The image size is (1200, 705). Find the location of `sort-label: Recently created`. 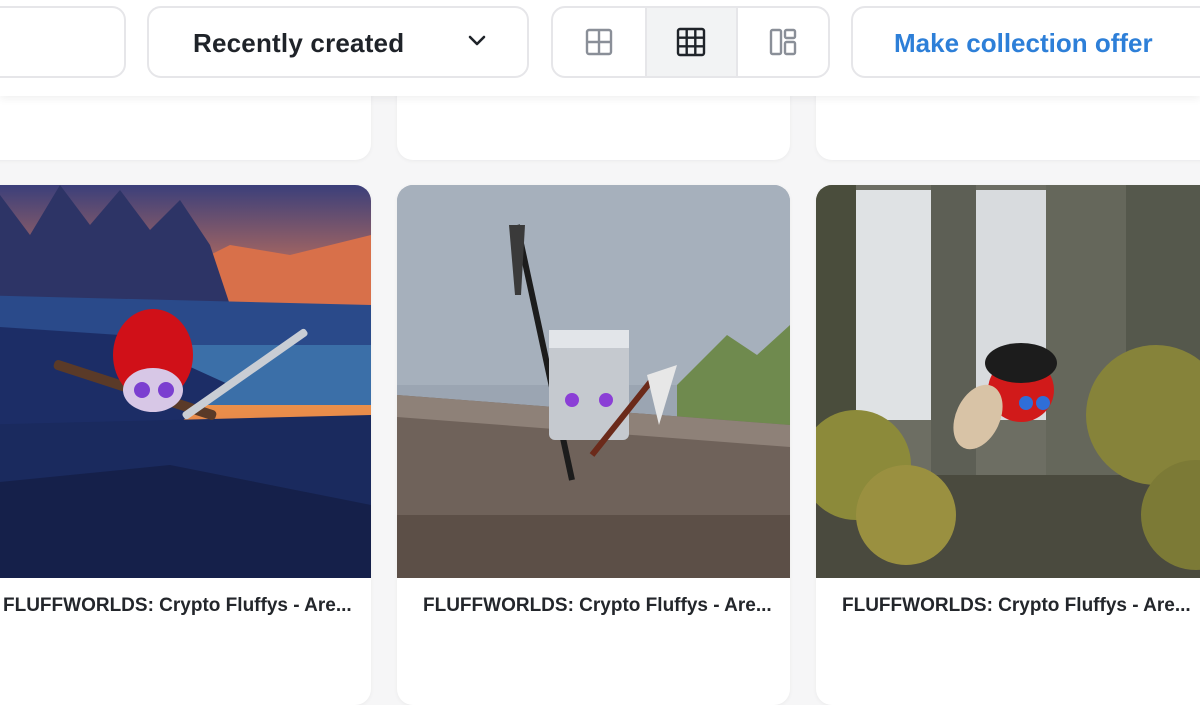

sort-label: Recently created is located at coordinates (299, 43).